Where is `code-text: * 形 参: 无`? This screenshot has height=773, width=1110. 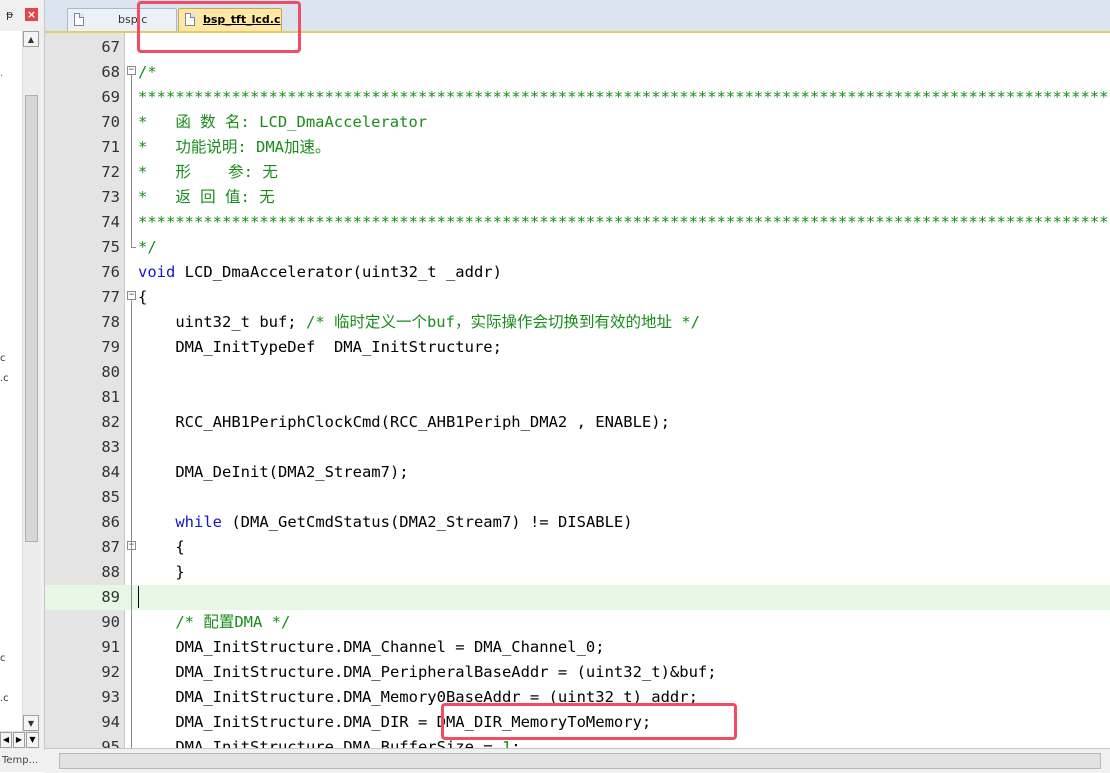 code-text: * 形 参: 无 is located at coordinates (208, 172).